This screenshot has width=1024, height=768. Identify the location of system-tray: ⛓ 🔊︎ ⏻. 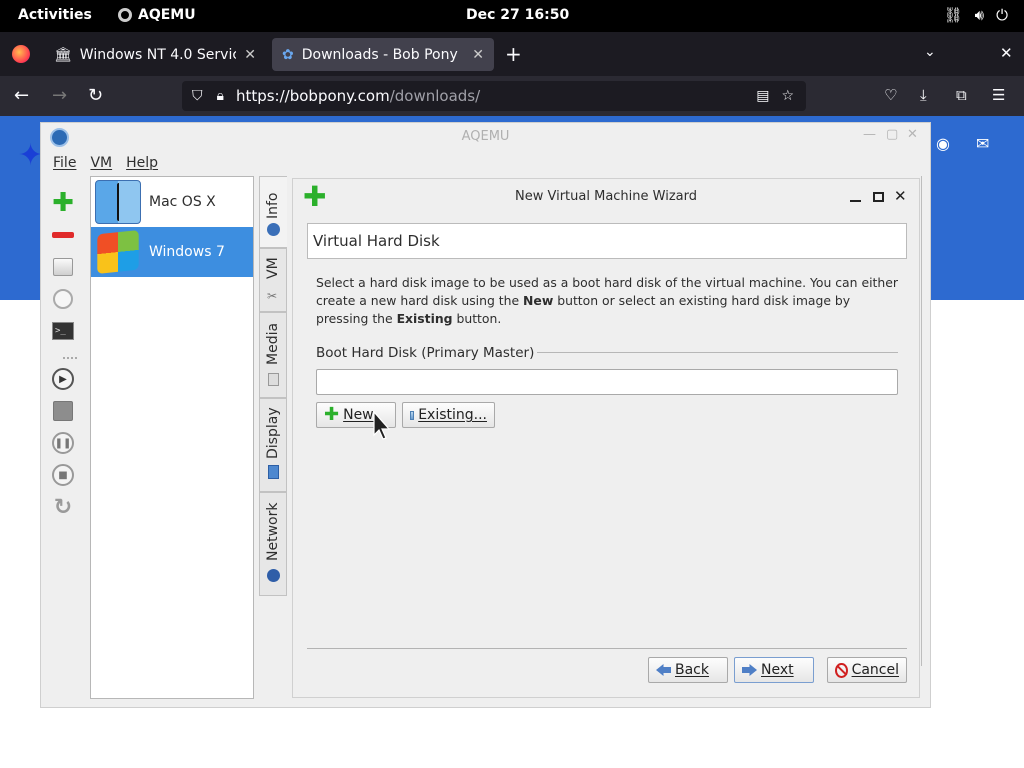
(976, 15).